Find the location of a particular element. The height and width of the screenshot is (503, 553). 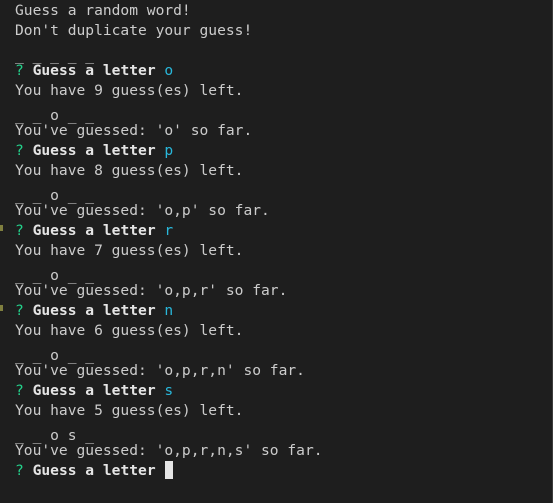

word-pattern: _ _ o s _ is located at coordinates (55, 435).